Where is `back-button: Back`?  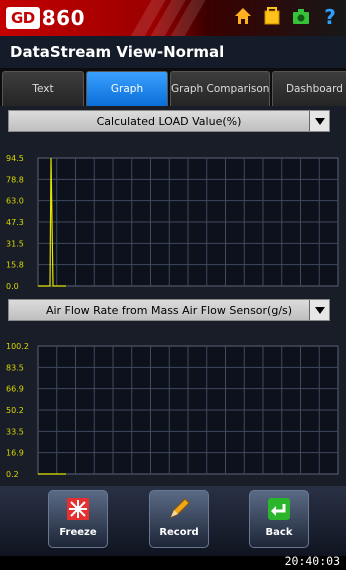
back-button: Back is located at coordinates (279, 519).